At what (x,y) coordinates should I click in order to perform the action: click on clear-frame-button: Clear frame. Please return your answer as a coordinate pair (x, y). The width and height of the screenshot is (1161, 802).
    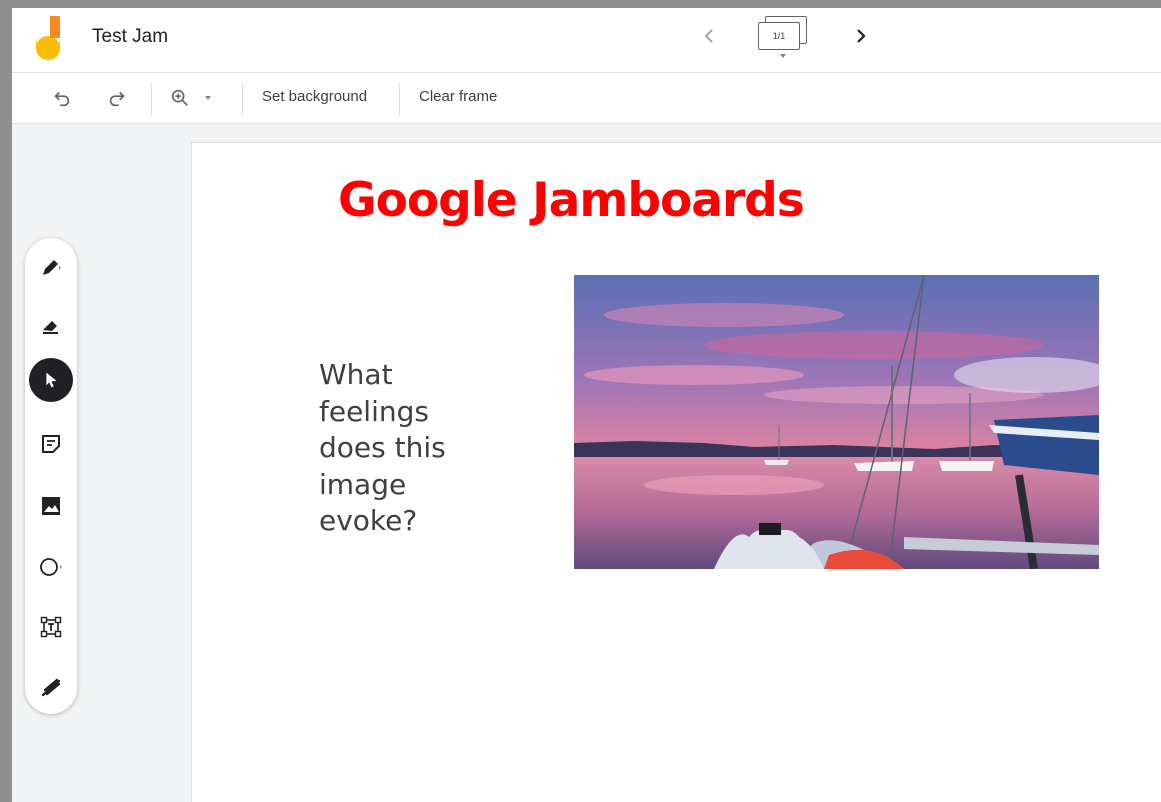
    Looking at the image, I should click on (458, 96).